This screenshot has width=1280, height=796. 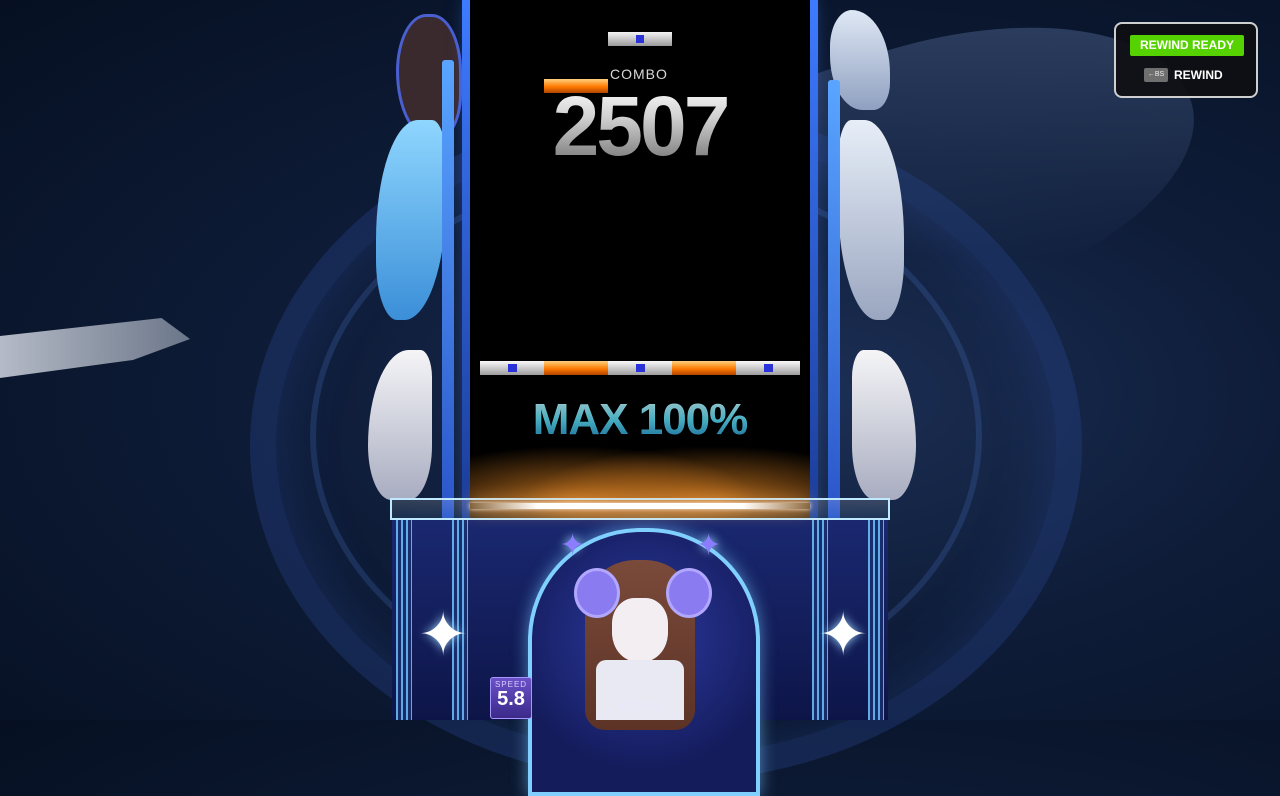 What do you see at coordinates (884, 425) in the screenshot?
I see `right-white-feather-ornament` at bounding box center [884, 425].